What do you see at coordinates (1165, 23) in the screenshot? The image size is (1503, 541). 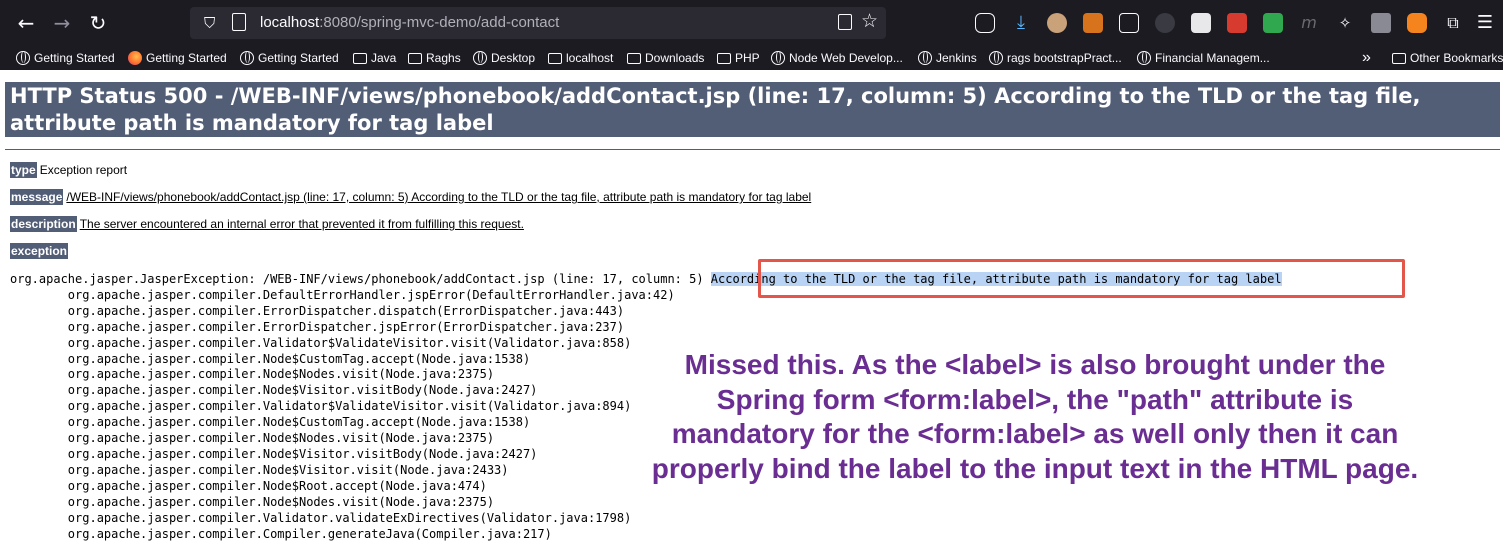 I see `extension-puzzle-icon` at bounding box center [1165, 23].